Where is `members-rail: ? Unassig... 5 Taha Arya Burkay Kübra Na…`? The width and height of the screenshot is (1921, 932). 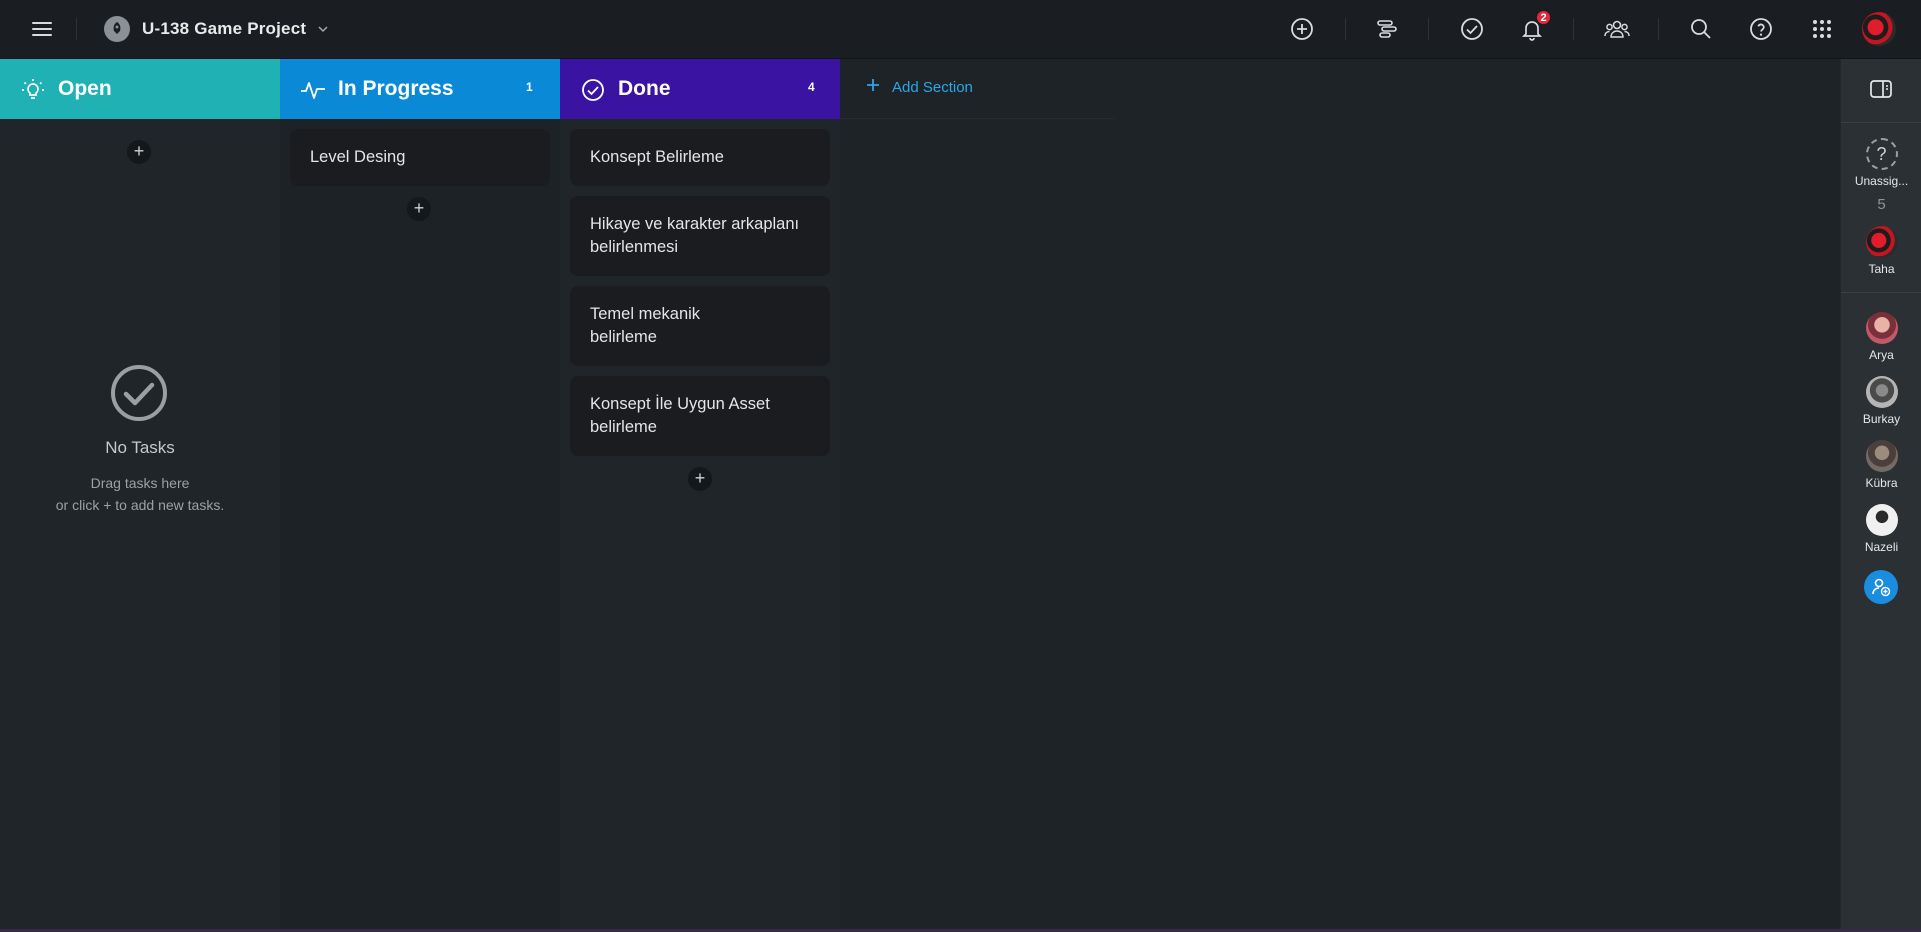 members-rail: ? Unassig... 5 Taha Arya Burkay Kübra Na… is located at coordinates (1880, 495).